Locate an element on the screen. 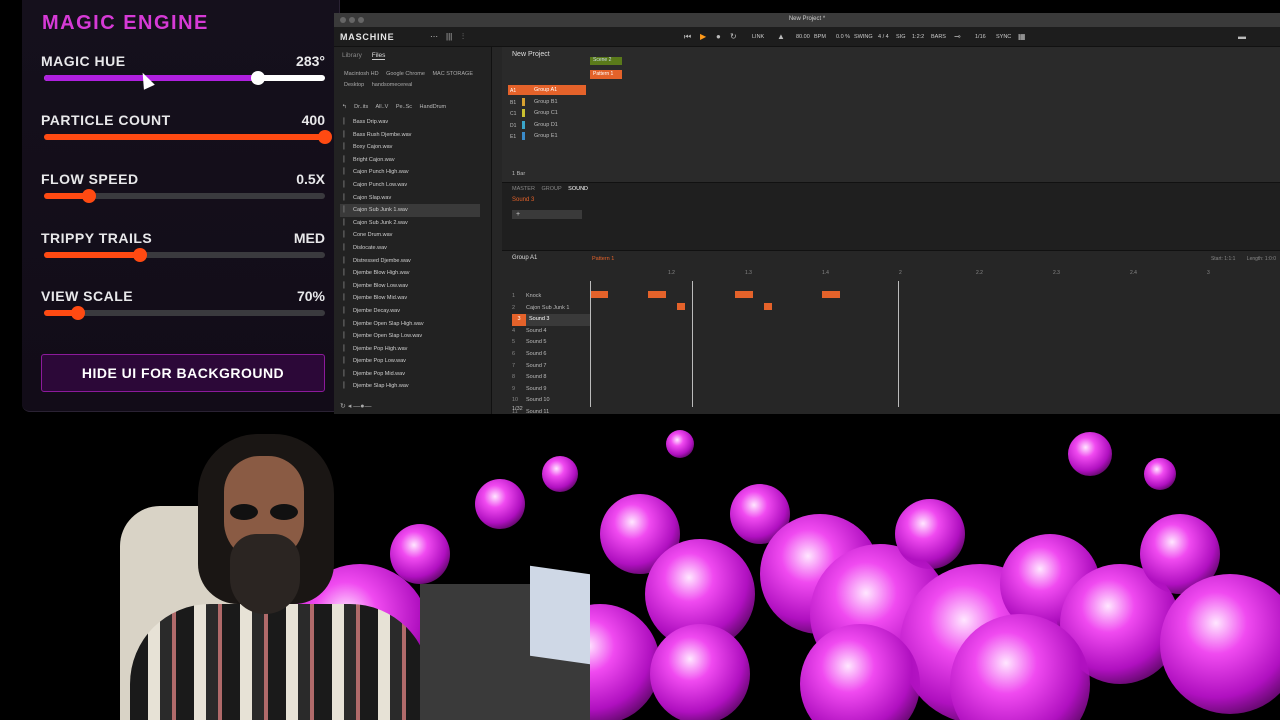 The image size is (1280, 720). bar-length: 1 Bar is located at coordinates (518, 174).